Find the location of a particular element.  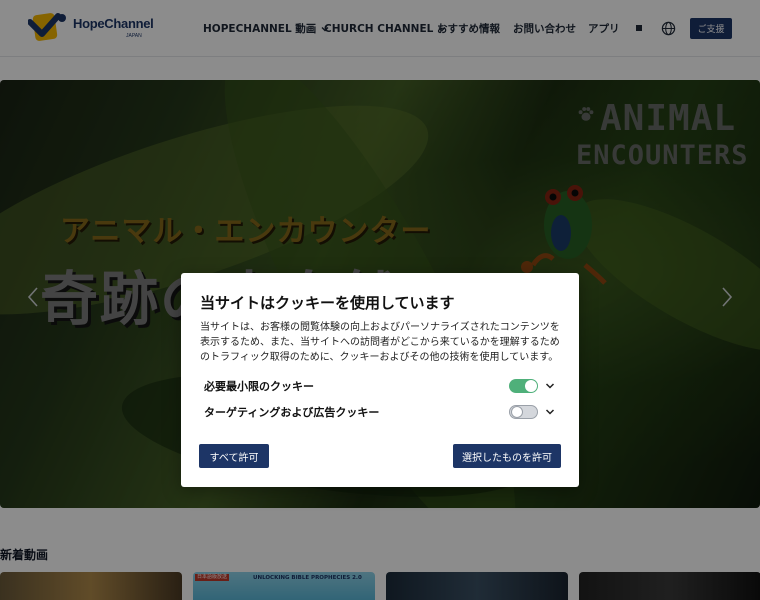

cookie-option-label: 必要最小限のクッキー is located at coordinates (259, 386).